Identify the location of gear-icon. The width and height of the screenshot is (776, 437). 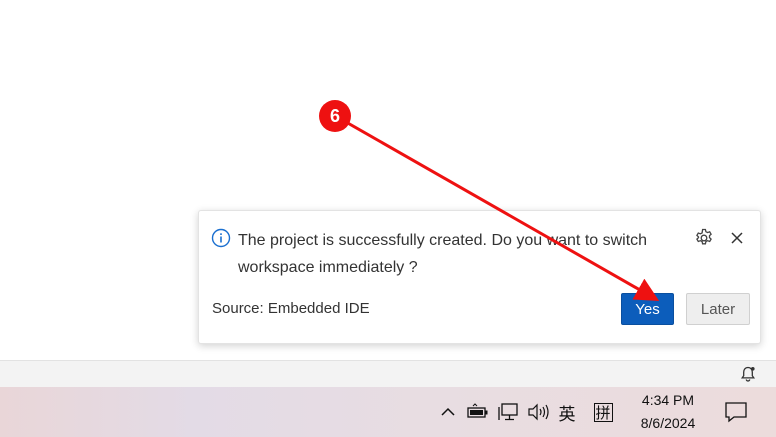
(704, 238).